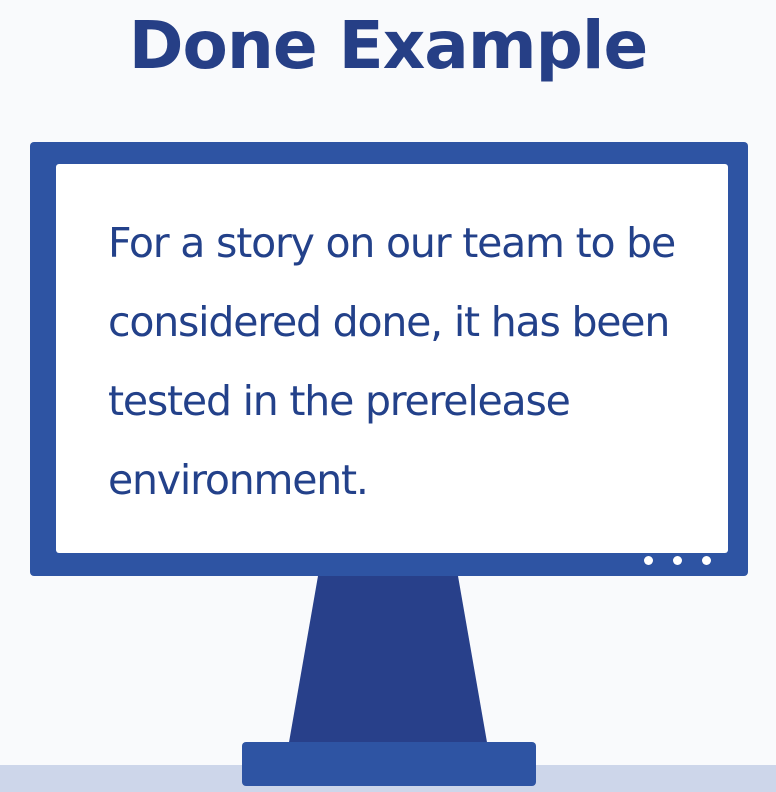 The image size is (776, 792). I want to click on slide-title: Done Example, so click(388, 45).